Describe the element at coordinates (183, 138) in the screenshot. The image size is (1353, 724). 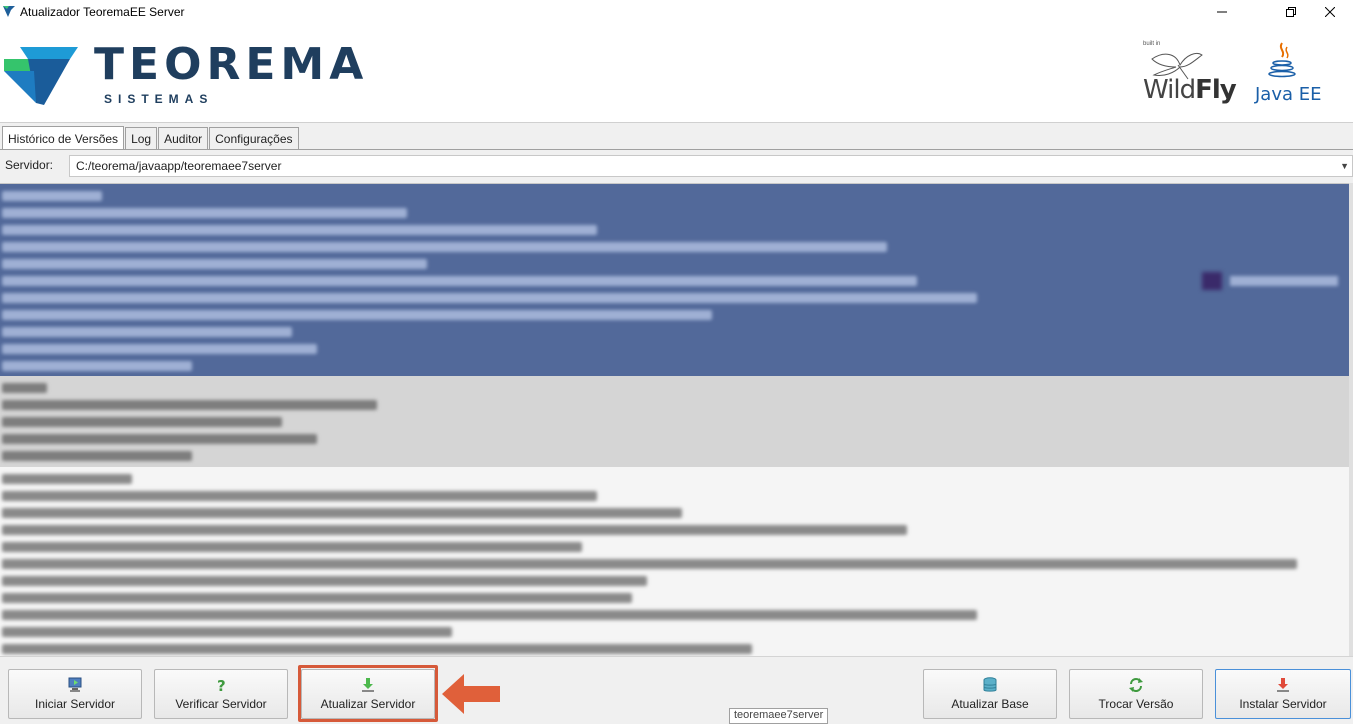
I see `tab-auditor: Auditor` at that location.